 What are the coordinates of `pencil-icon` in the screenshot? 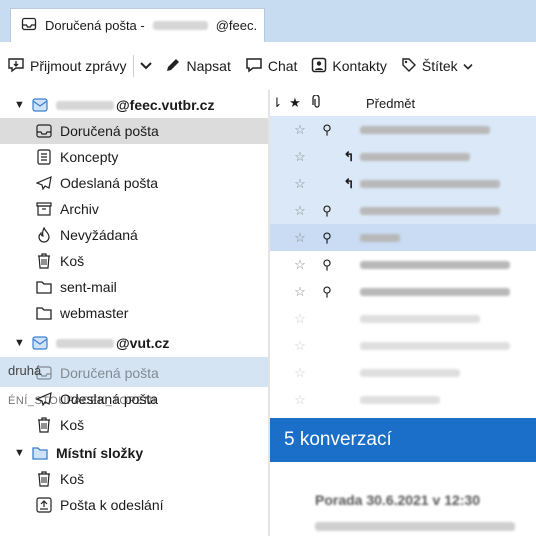 It's located at (173, 66).